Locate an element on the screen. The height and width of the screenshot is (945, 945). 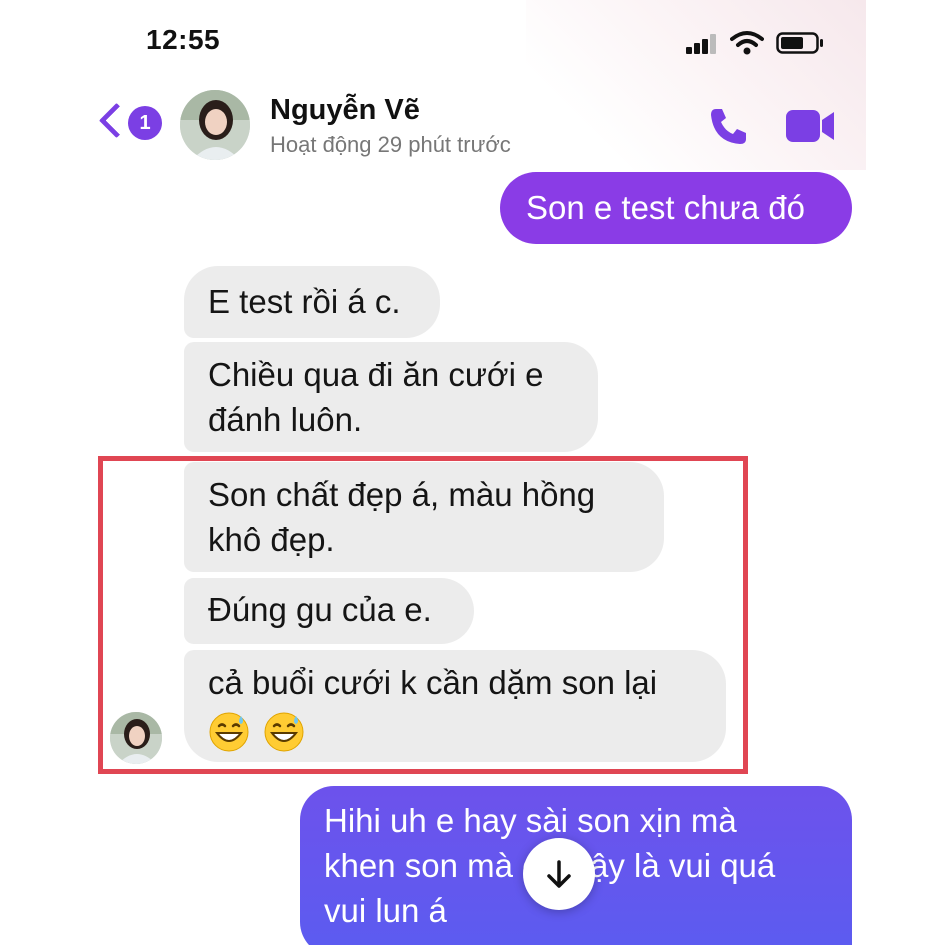
message-text: E test rồi á c. is located at coordinates (304, 301).